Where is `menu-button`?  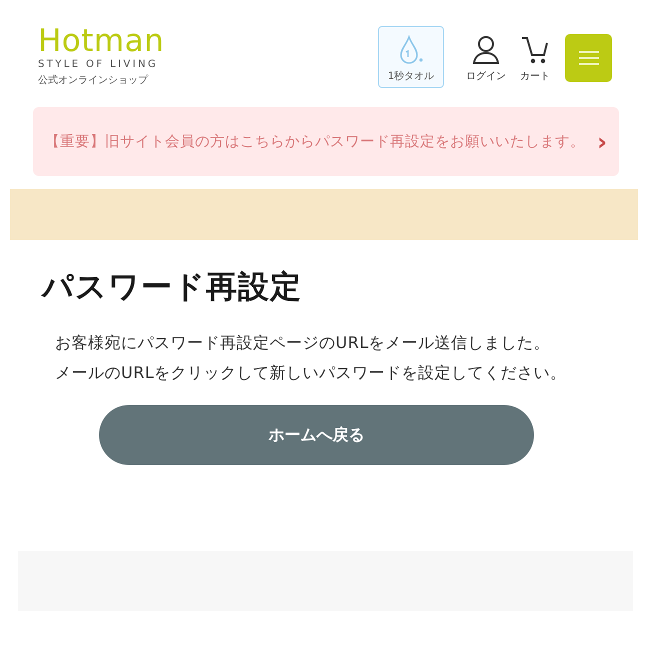 menu-button is located at coordinates (588, 58).